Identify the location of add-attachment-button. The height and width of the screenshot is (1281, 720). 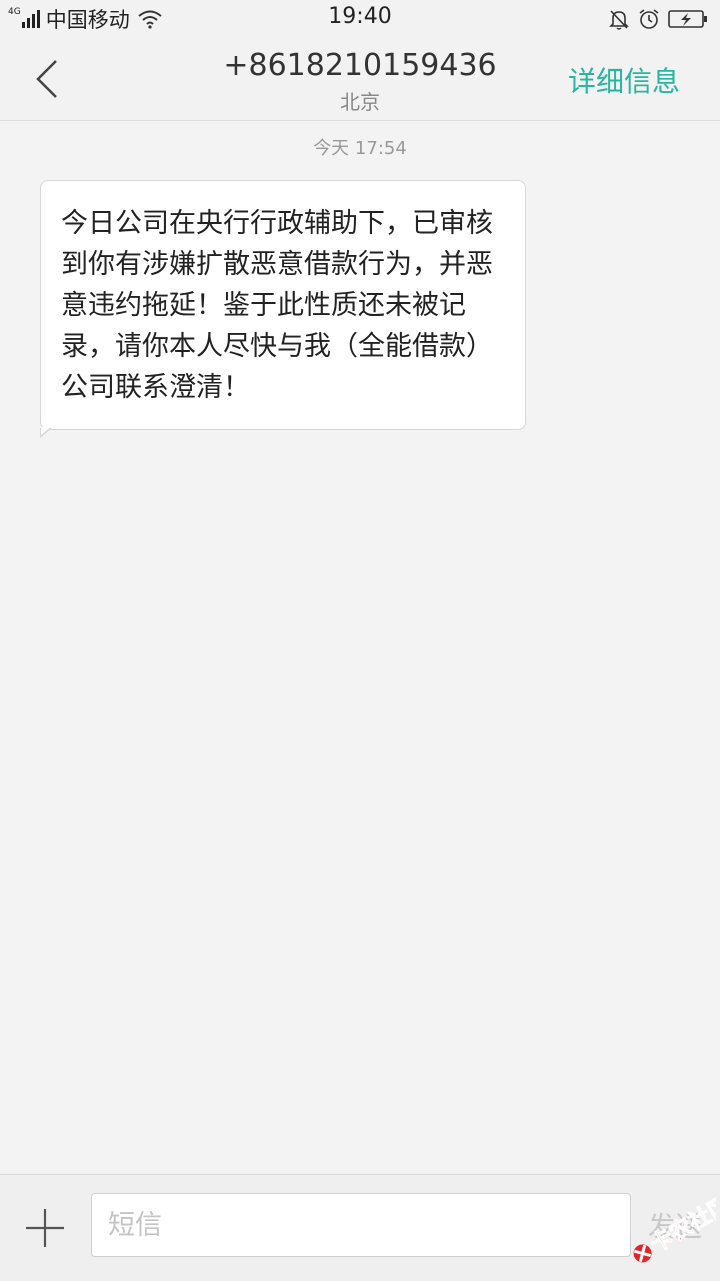
(45, 1228).